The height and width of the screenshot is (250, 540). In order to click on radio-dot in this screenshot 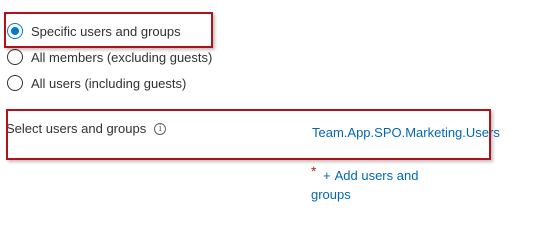, I will do `click(15, 31)`.